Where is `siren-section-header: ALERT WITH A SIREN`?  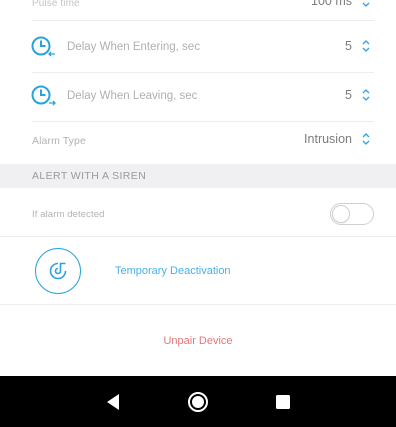 siren-section-header: ALERT WITH A SIREN is located at coordinates (198, 176).